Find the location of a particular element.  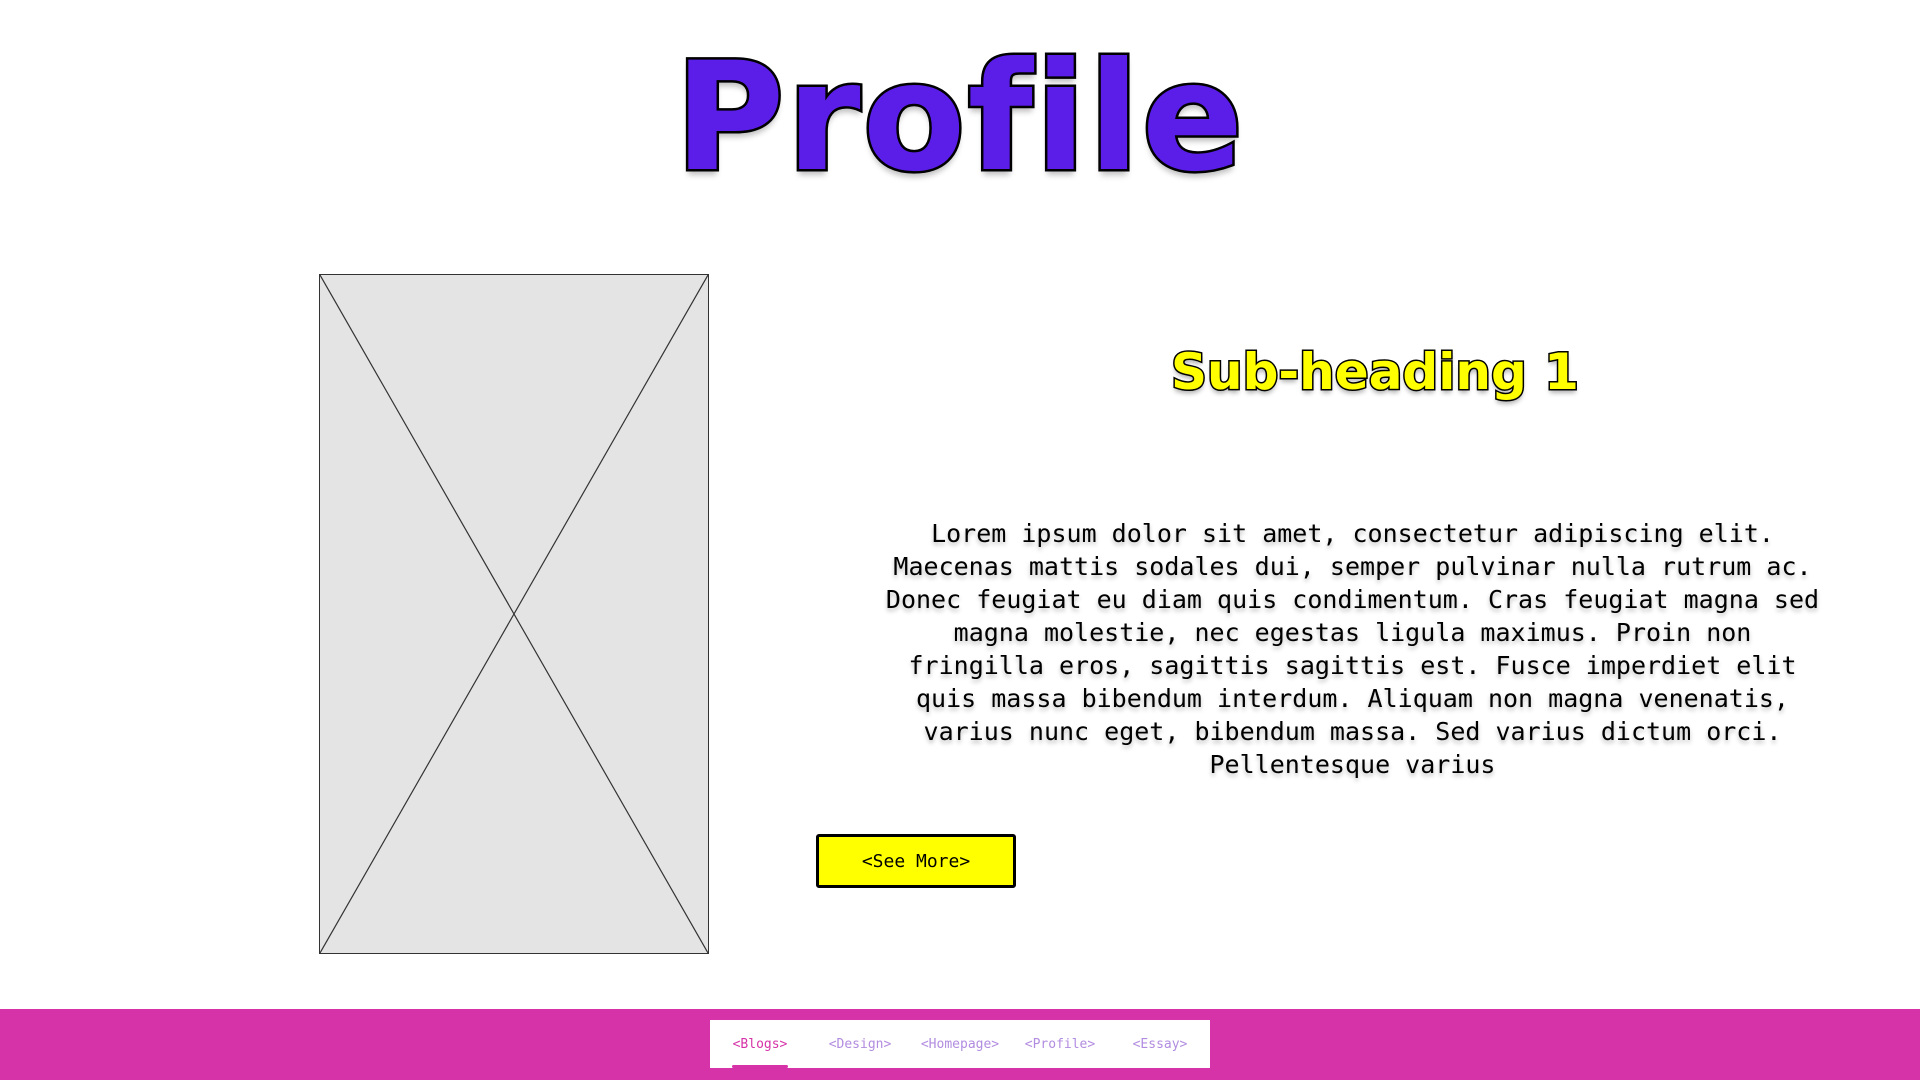

nav-item-essay: <Essay> is located at coordinates (1160, 1044).